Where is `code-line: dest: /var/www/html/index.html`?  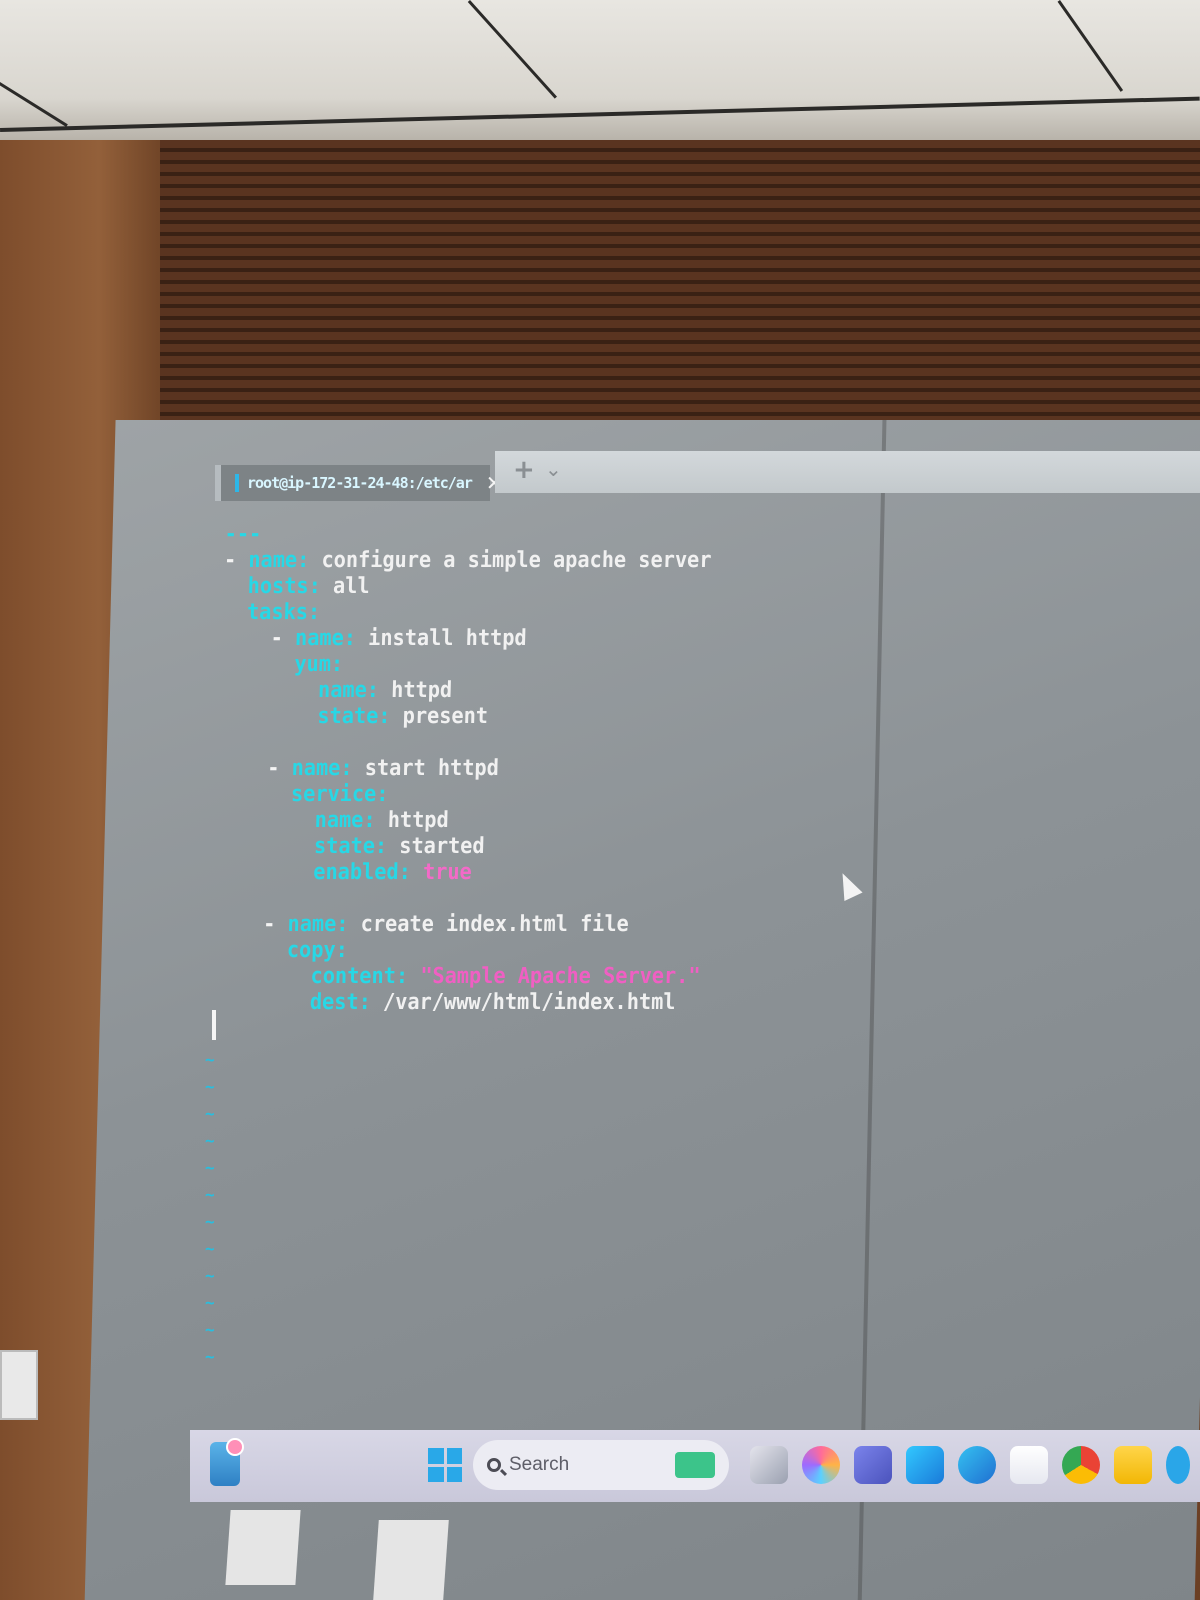
code-line: dest: /var/www/html/index.html is located at coordinates (506, 1003).